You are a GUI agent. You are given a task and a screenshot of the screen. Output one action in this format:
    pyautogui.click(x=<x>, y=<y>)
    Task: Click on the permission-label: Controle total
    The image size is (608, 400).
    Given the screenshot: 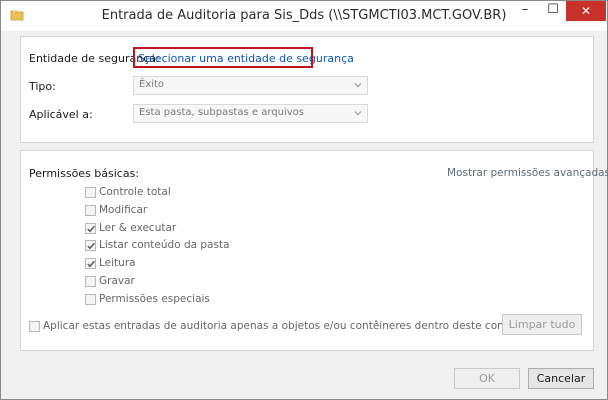 What is the action you would take?
    pyautogui.click(x=135, y=192)
    